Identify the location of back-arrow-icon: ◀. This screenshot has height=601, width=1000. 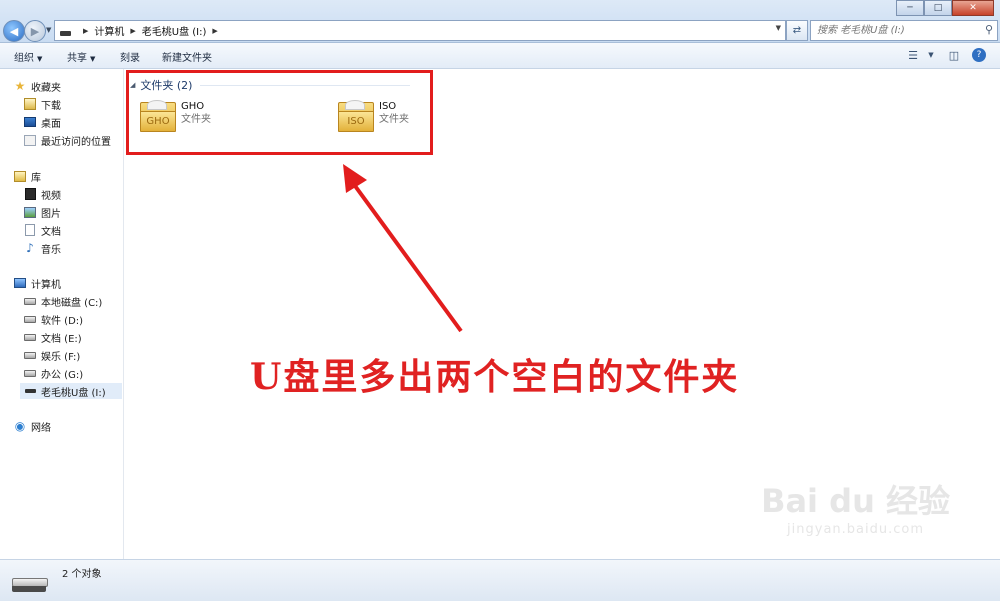
(14, 31).